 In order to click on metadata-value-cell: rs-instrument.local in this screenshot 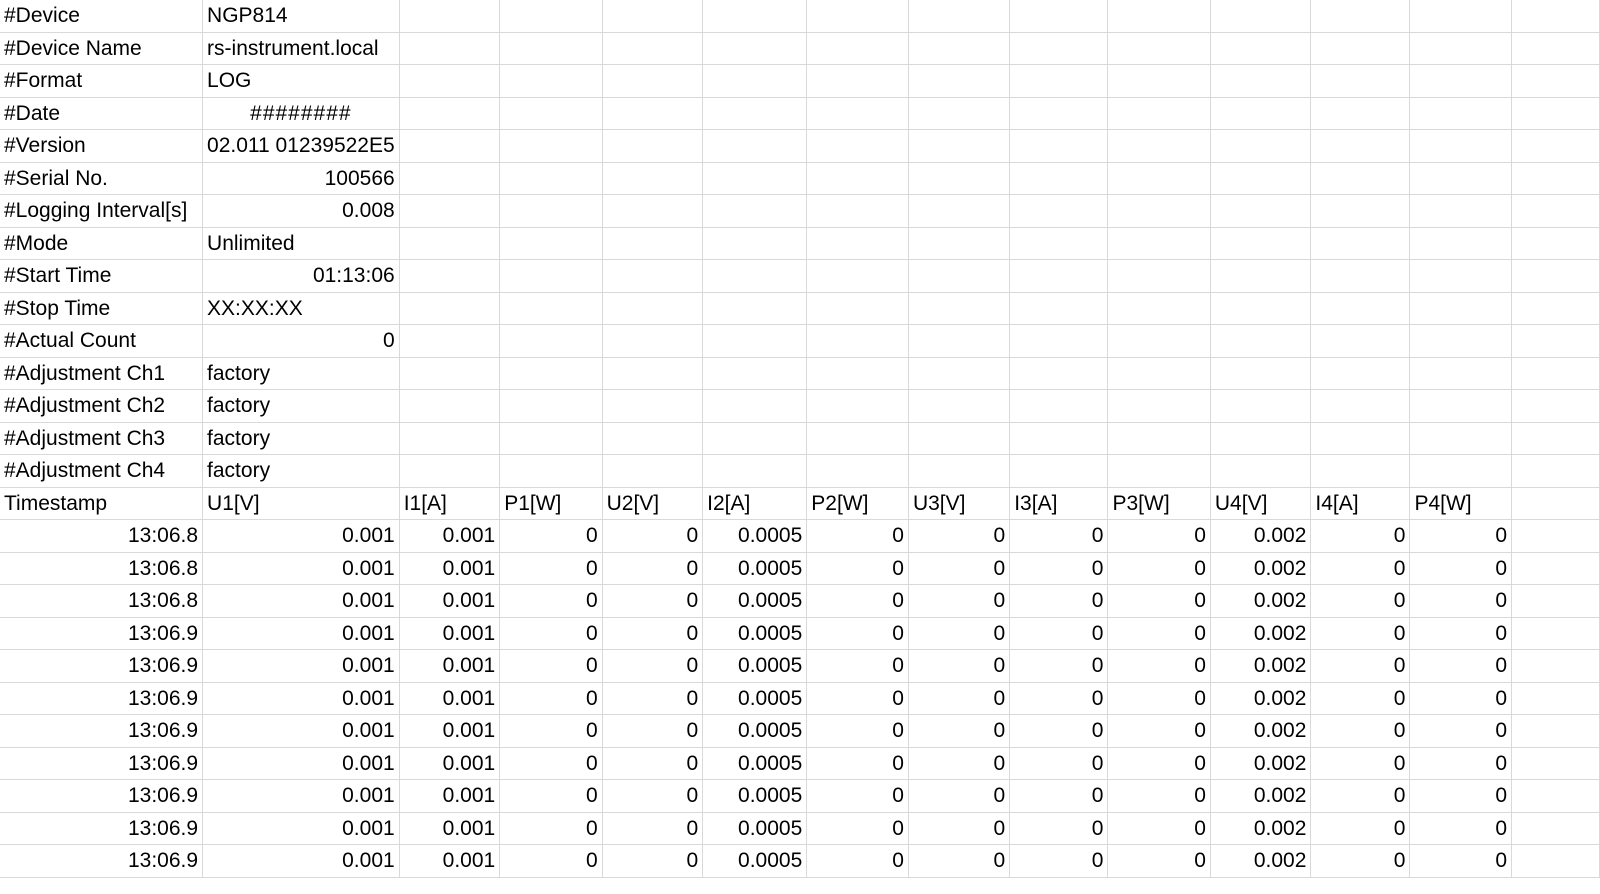, I will do `click(301, 48)`.